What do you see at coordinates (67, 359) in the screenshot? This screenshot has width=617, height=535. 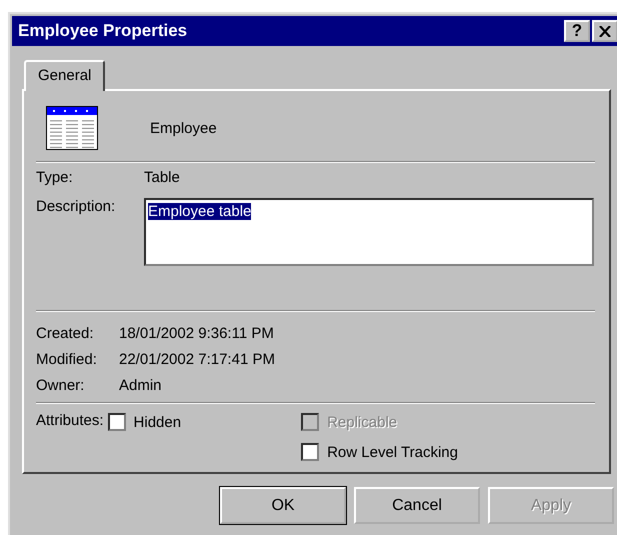 I see `field-label: Modified:` at bounding box center [67, 359].